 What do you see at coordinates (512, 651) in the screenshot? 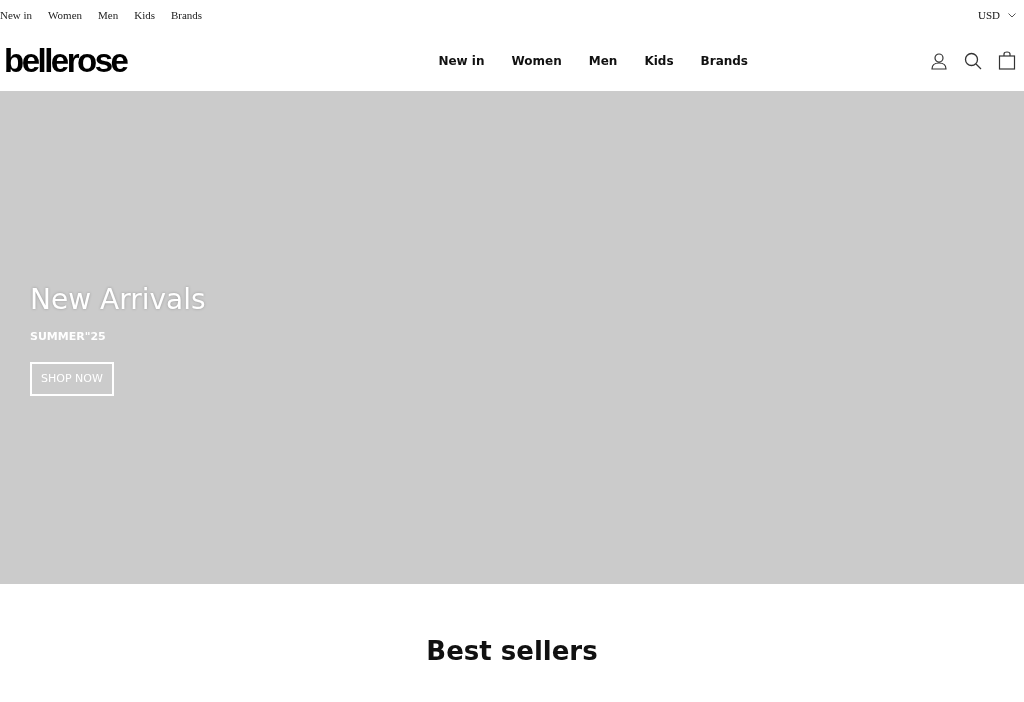
I see `section-title: Best sellers` at bounding box center [512, 651].